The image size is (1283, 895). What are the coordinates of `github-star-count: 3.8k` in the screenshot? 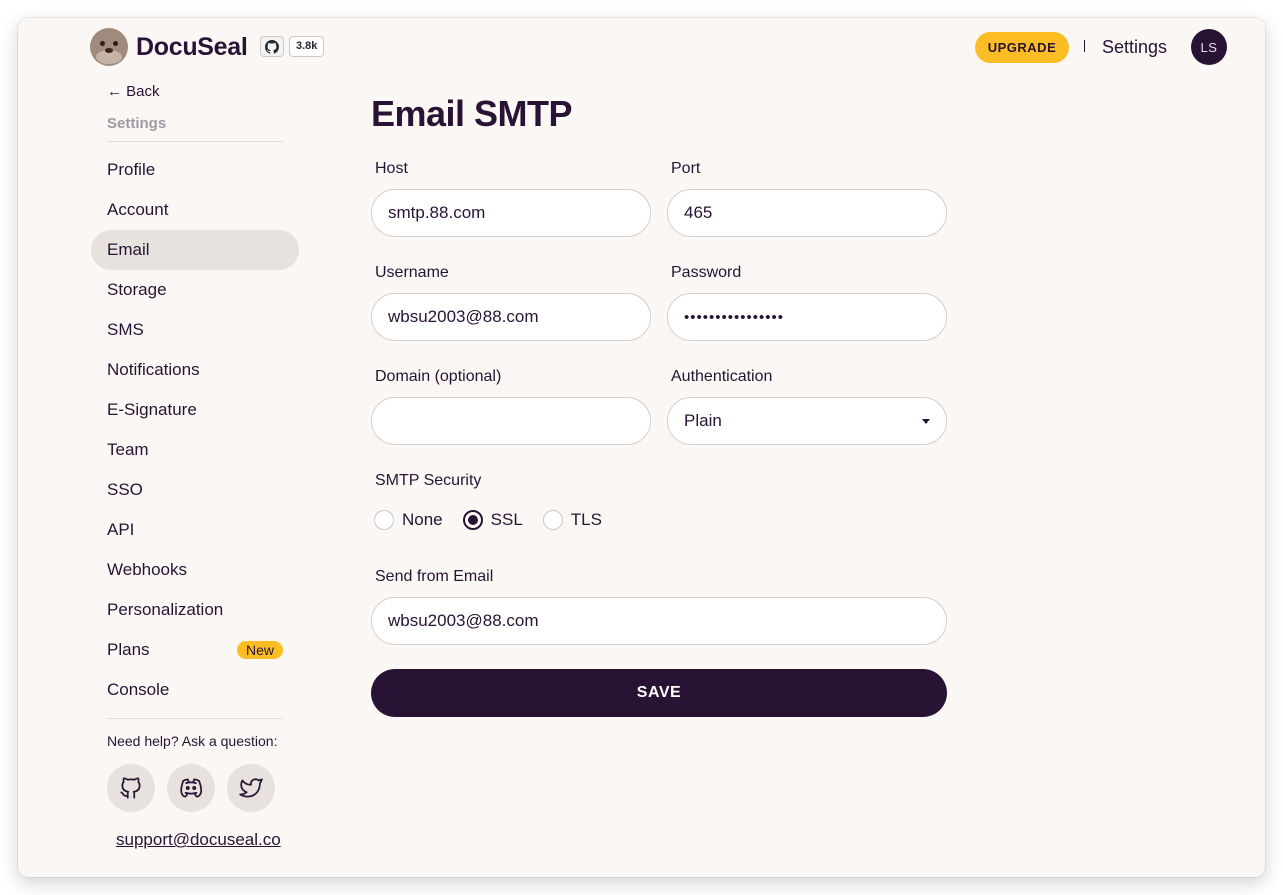 It's located at (307, 46).